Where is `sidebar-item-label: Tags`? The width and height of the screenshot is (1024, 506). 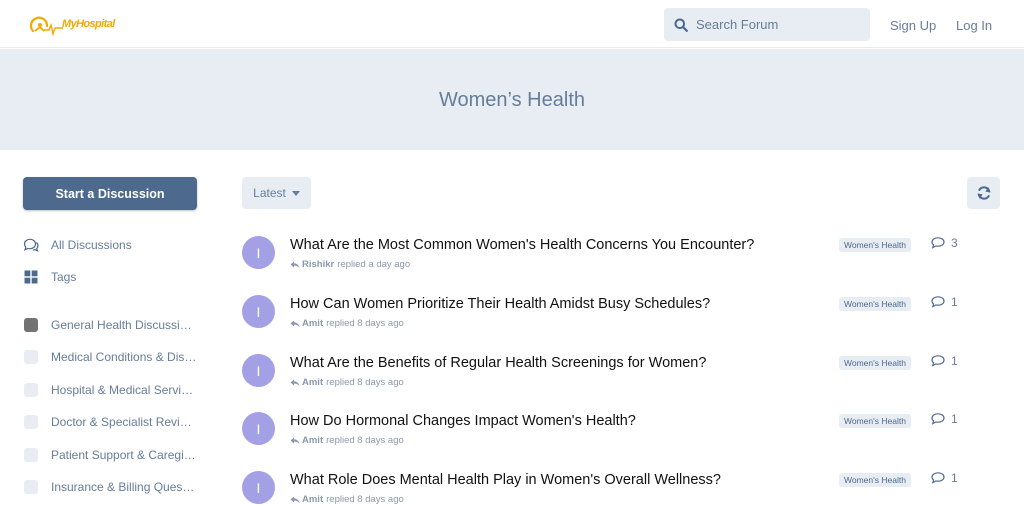
sidebar-item-label: Tags is located at coordinates (64, 277).